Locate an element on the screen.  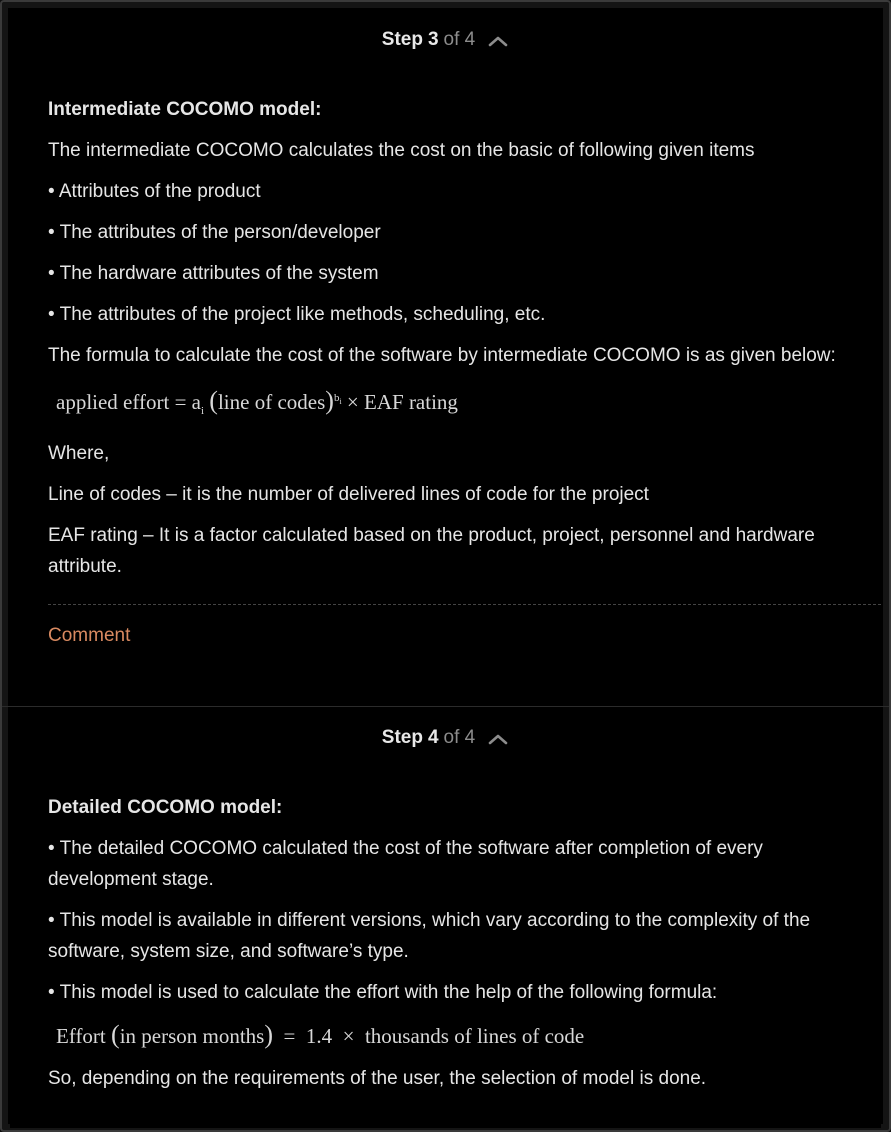
bullet-item: • The hardware attributes of the system is located at coordinates (213, 273).